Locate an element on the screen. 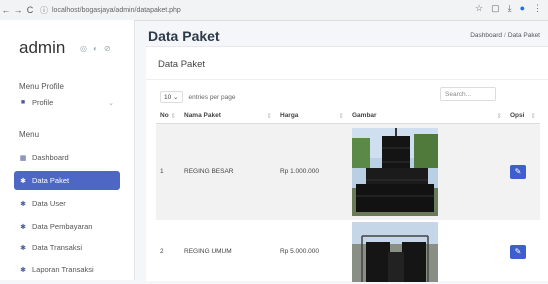 This screenshot has height=284, width=548. close-sidebar-icon: ⊘ is located at coordinates (107, 48).